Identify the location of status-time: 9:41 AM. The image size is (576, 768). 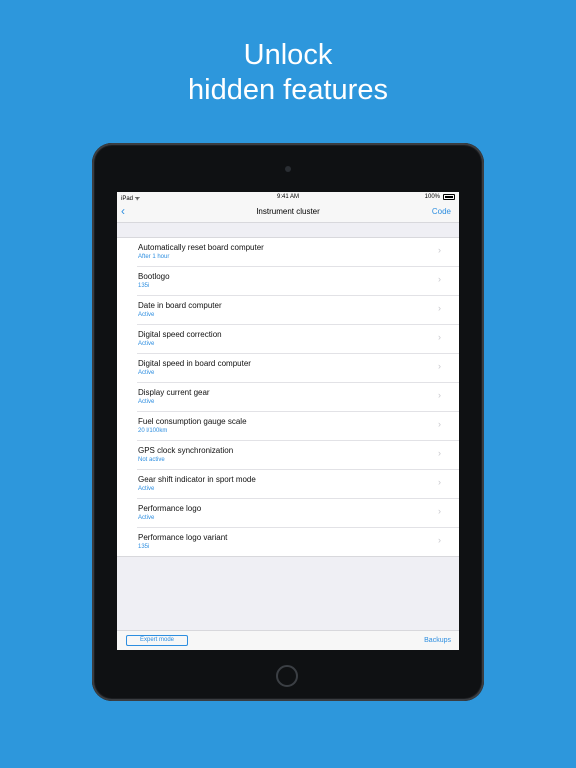
(287, 197).